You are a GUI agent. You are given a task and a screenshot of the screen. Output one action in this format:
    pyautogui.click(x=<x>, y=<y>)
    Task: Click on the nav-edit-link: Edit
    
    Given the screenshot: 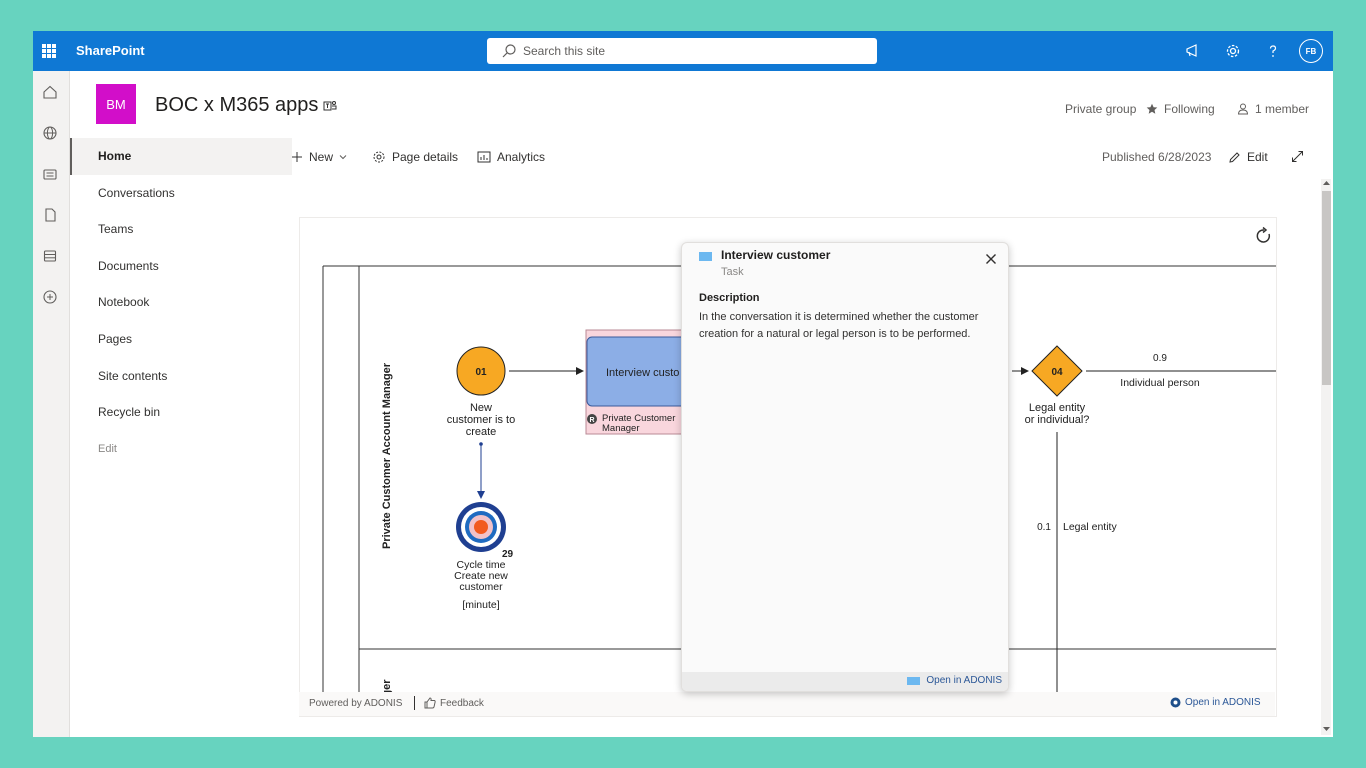 What is the action you would take?
    pyautogui.click(x=181, y=449)
    